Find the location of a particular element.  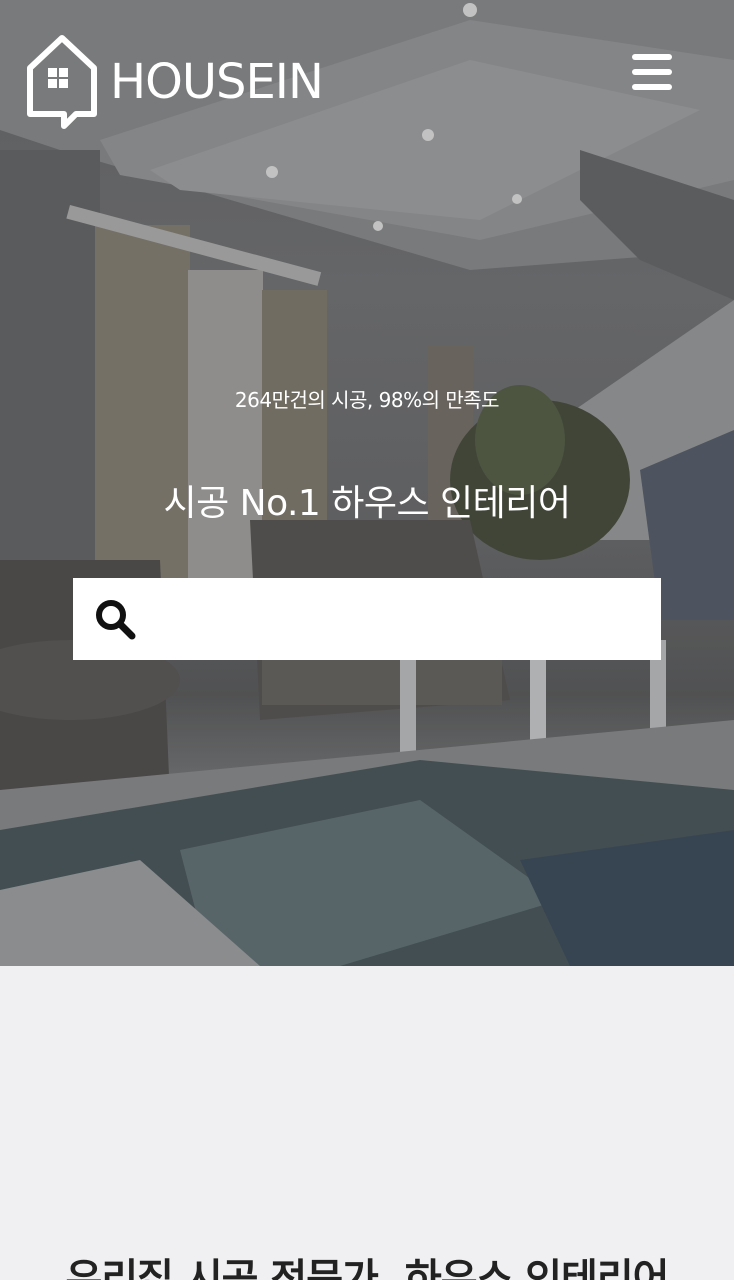

section-title: 우리집 시공 전문가, 하우스 인테리어 is located at coordinates (367, 1268).